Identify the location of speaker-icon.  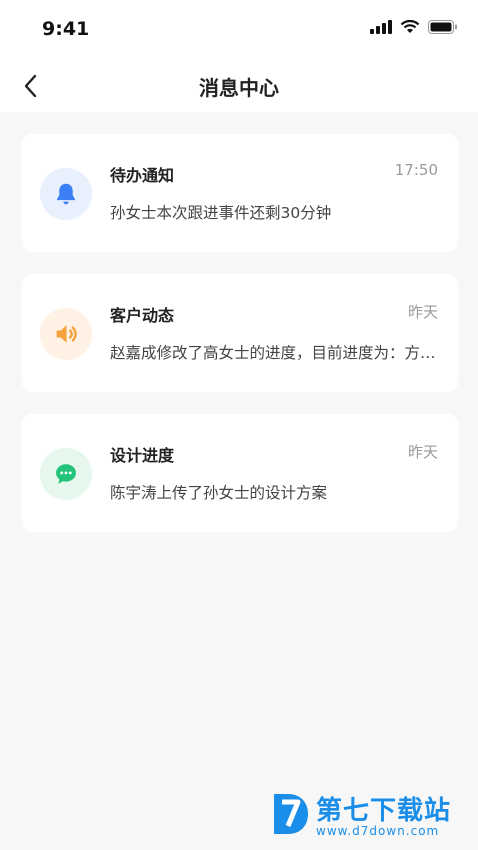
(66, 334).